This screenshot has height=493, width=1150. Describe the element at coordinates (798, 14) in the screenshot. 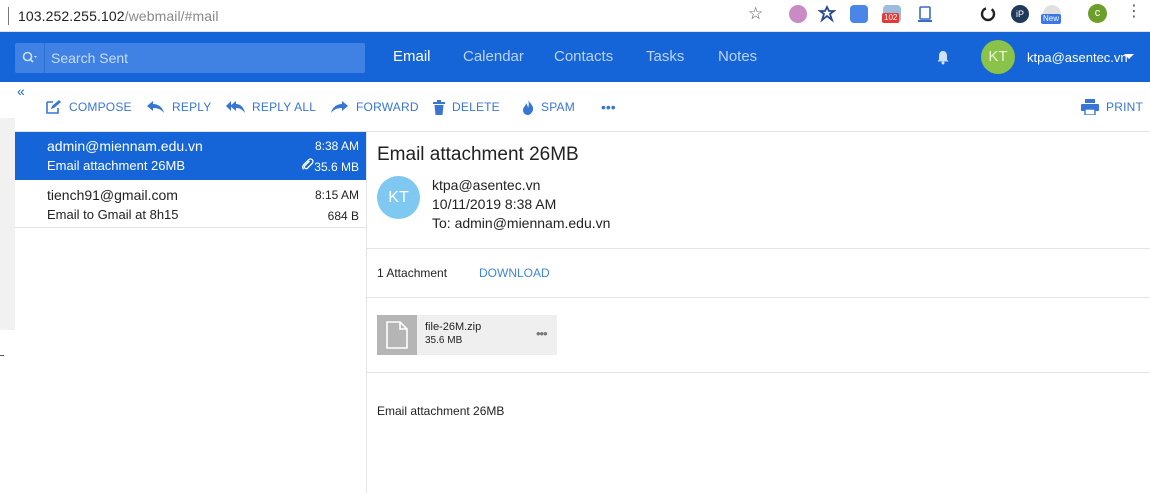

I see `extension-icon` at that location.